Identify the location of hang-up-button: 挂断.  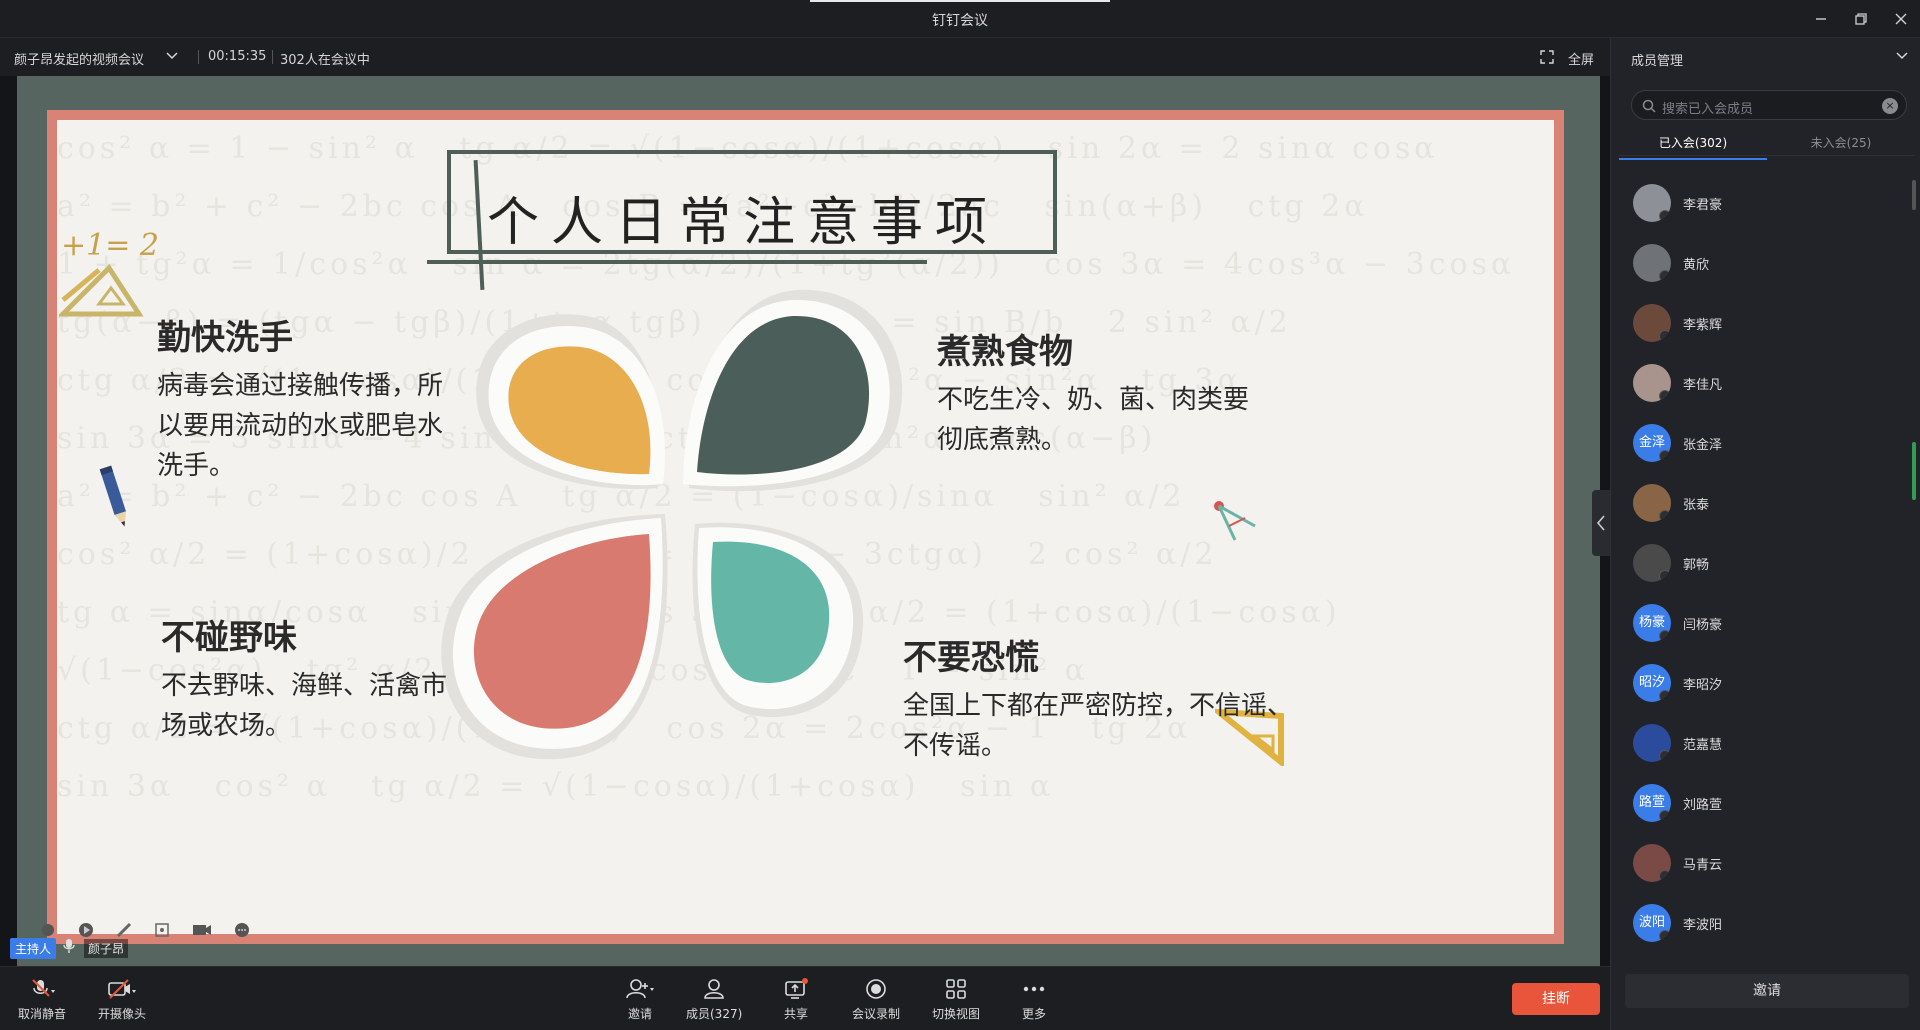
(1556, 999).